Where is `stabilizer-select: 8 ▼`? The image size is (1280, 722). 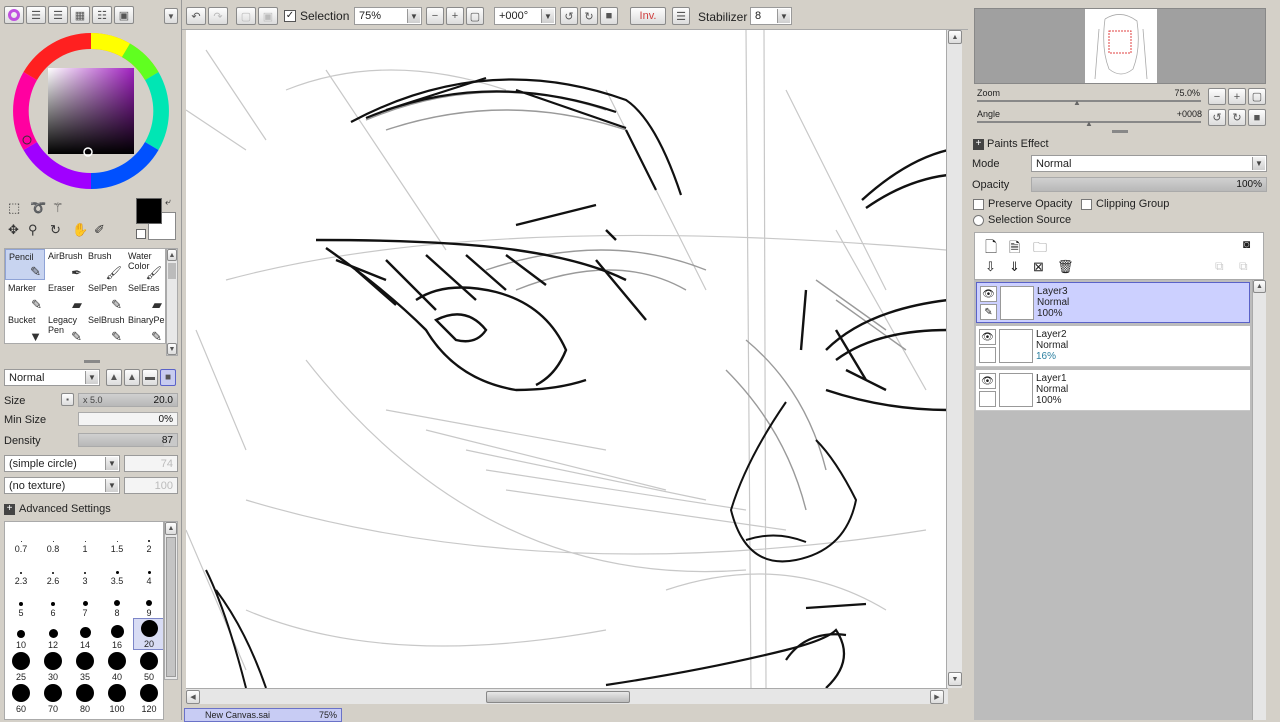
stabilizer-select: 8 ▼ is located at coordinates (771, 16).